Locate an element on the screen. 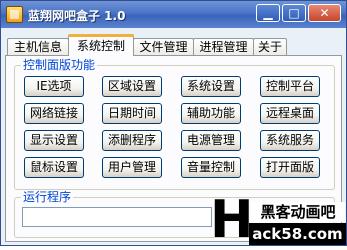 The height and width of the screenshot is (250, 347). tab-host-info: 主机信息 is located at coordinates (38, 47).